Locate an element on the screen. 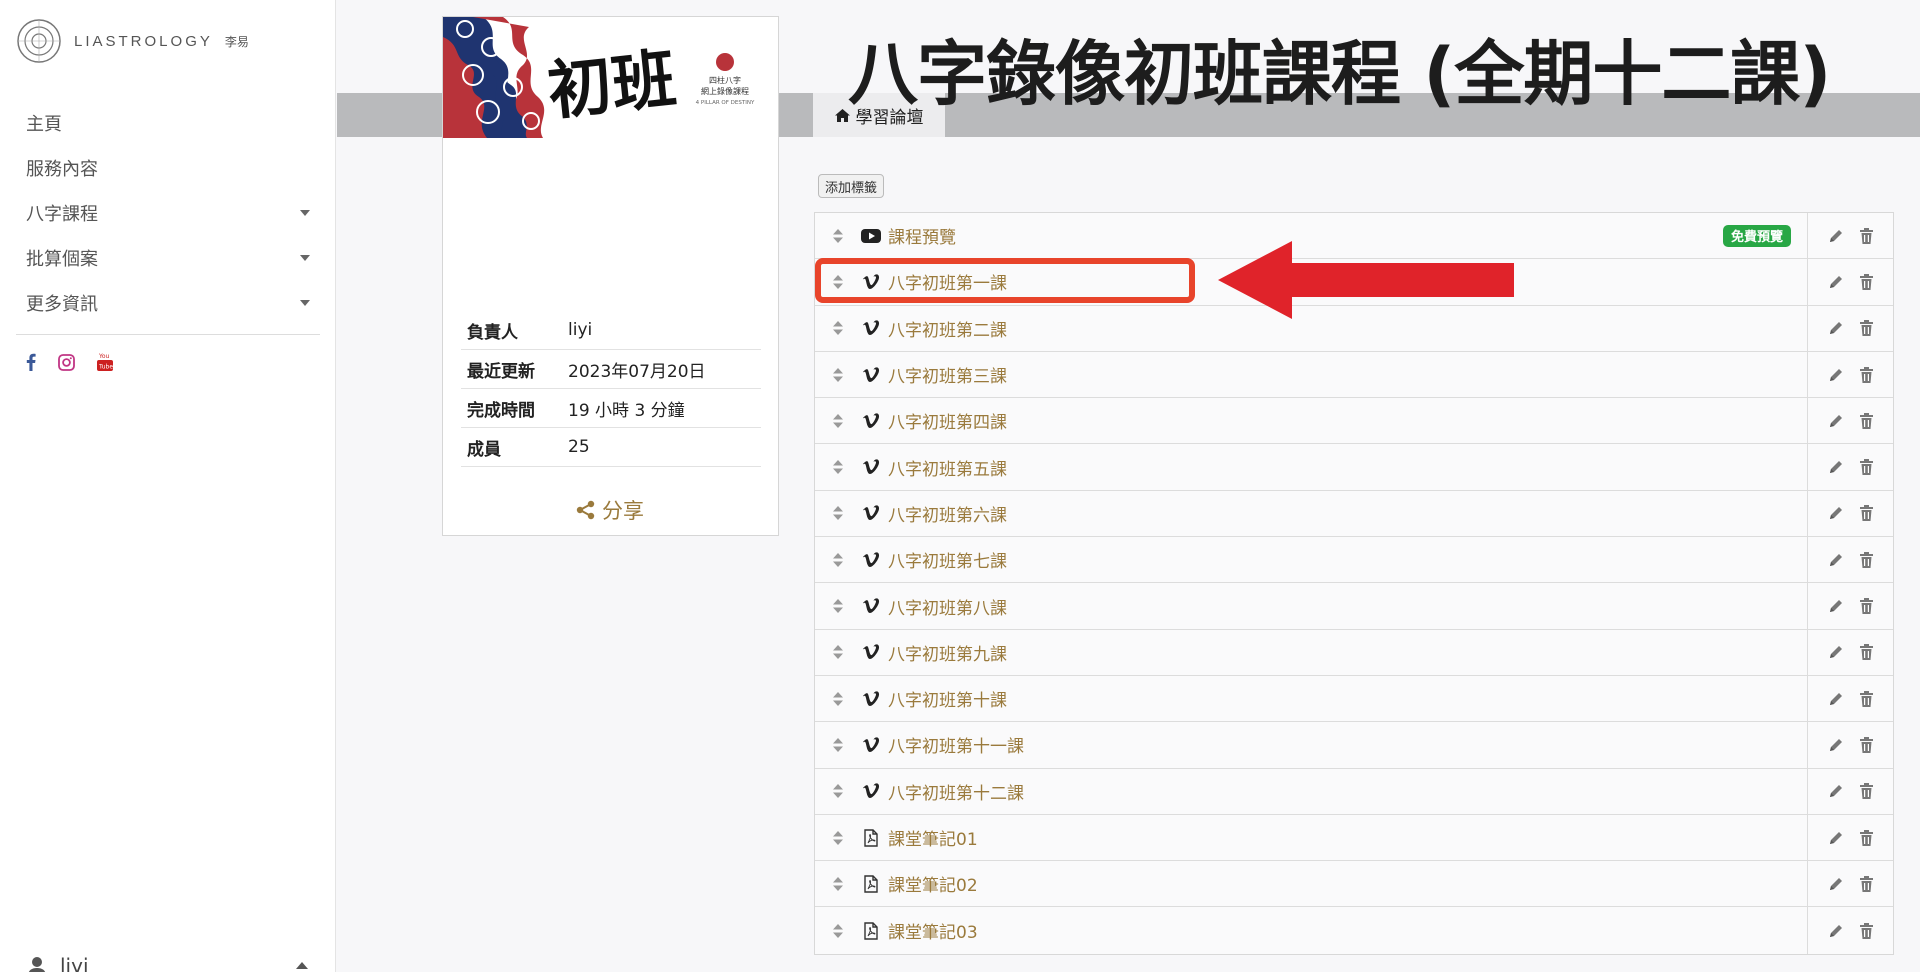 This screenshot has height=972, width=1920. lesson-title-link: 八字初班第七課 is located at coordinates (947, 559).